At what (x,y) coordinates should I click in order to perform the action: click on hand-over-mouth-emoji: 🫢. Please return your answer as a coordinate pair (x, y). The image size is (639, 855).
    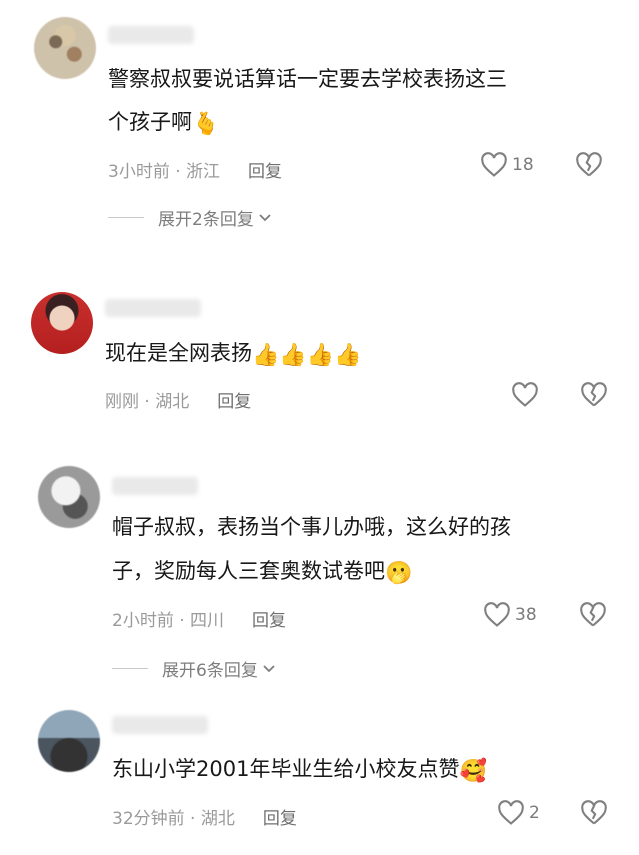
    Looking at the image, I should click on (399, 573).